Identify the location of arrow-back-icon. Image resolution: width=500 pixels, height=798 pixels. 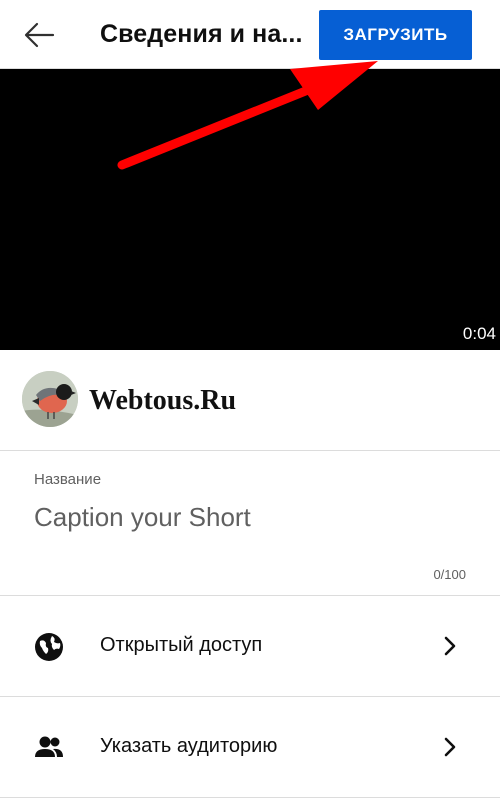
(39, 35).